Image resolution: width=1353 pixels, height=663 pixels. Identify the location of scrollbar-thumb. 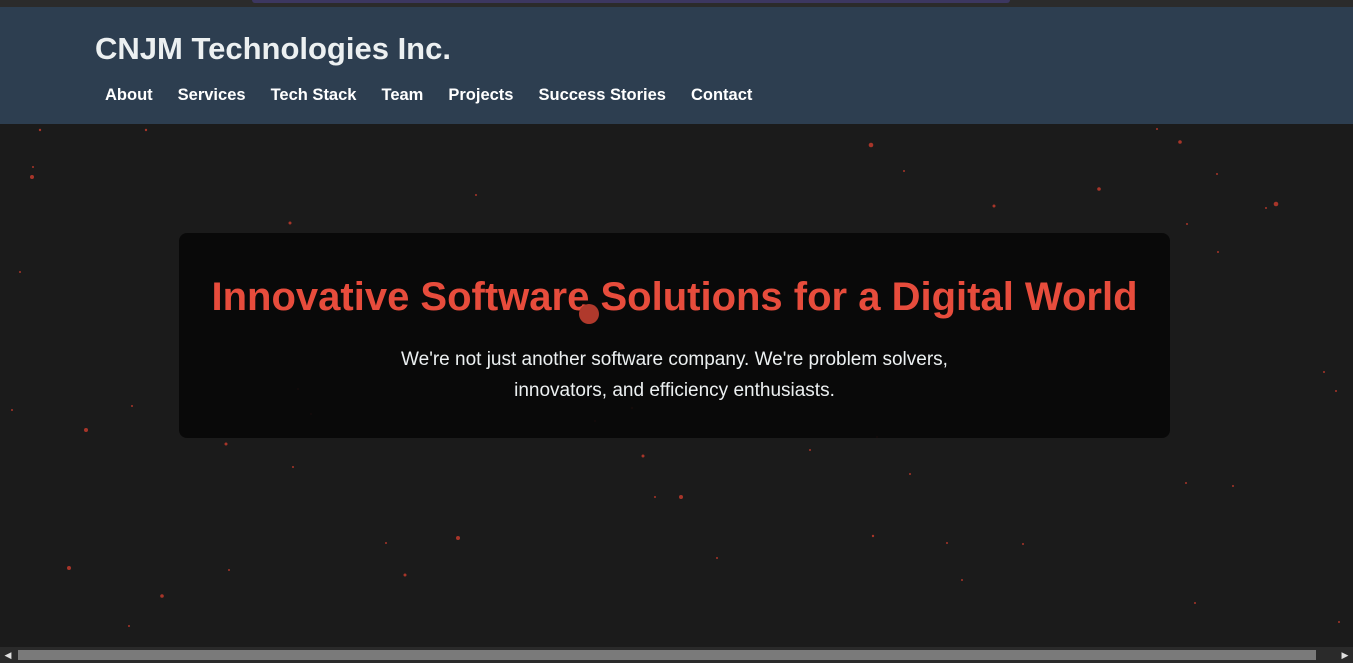
(667, 655).